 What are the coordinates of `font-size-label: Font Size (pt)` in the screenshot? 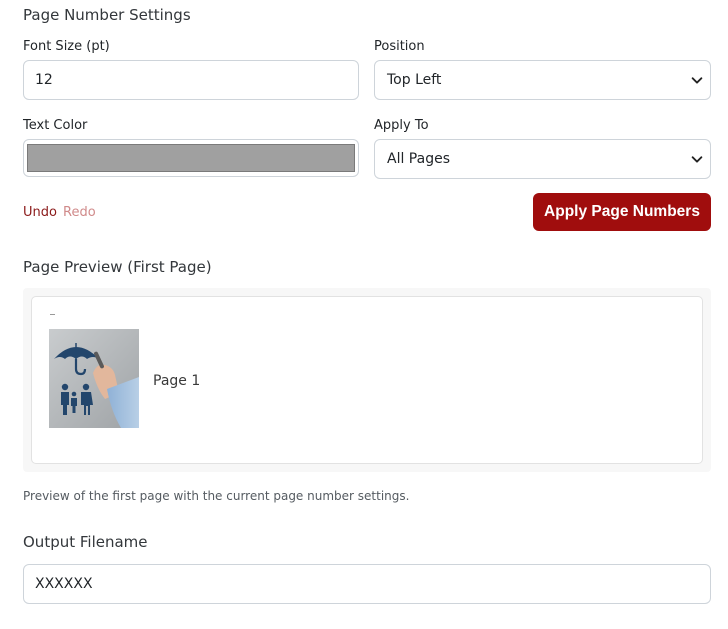 It's located at (66, 46).